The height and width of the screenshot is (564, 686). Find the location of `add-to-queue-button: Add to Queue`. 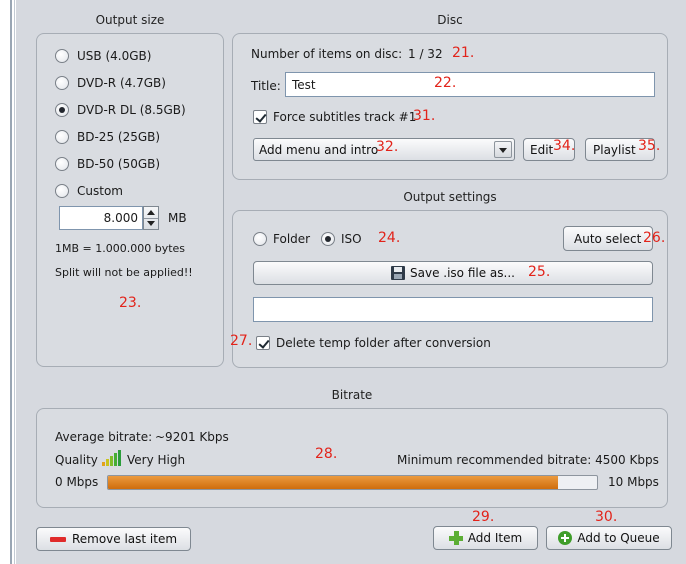

add-to-queue-button: Add to Queue is located at coordinates (609, 538).